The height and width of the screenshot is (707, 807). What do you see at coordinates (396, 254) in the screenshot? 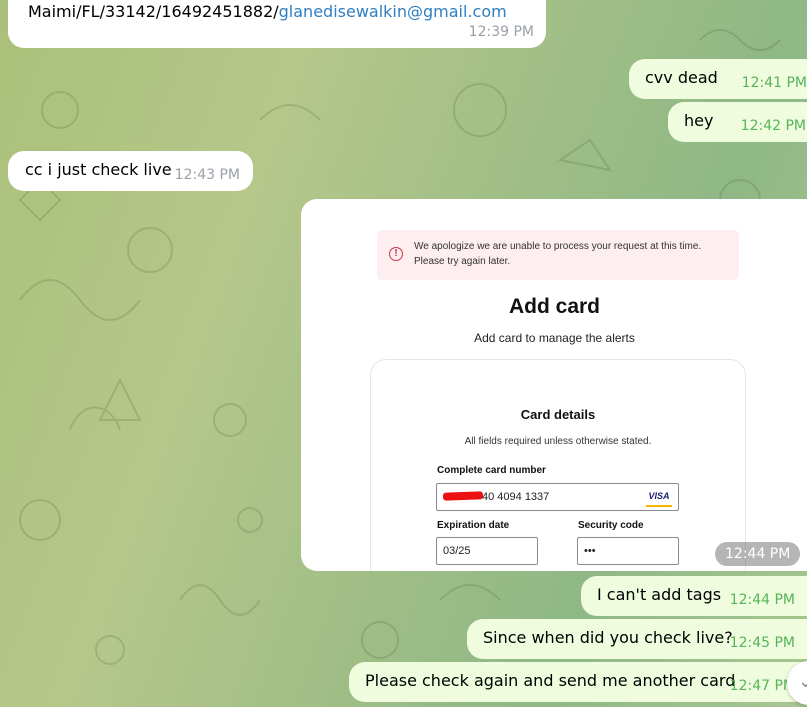
I see `error-icon: !` at bounding box center [396, 254].